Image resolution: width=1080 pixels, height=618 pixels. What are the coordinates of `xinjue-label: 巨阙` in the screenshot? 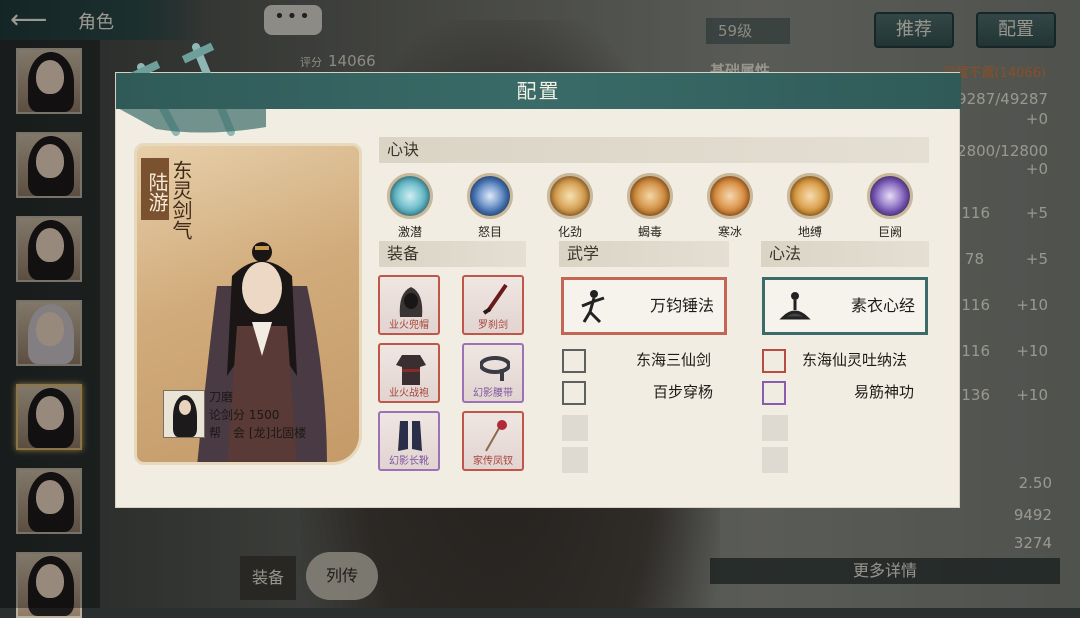 It's located at (889, 232).